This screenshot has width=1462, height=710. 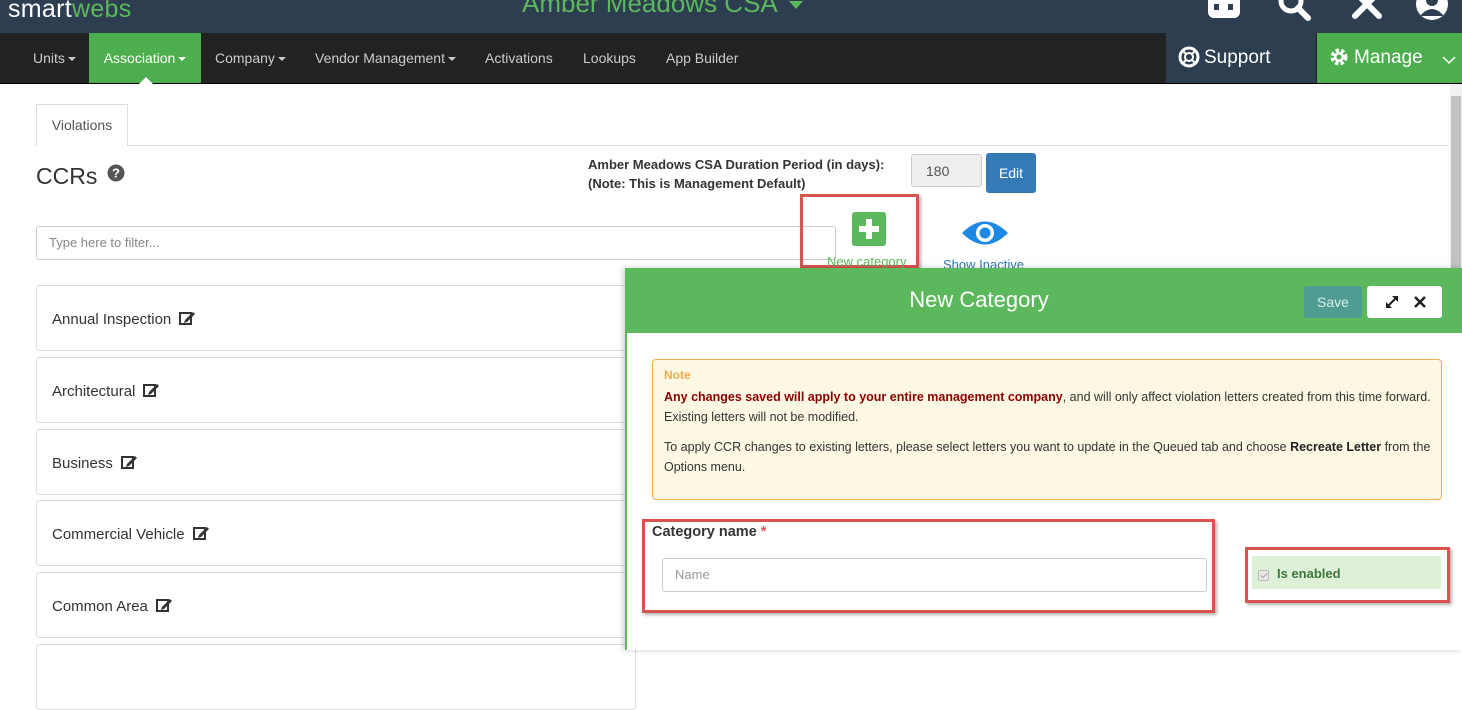 I want to click on save-button: Save, so click(x=1333, y=302).